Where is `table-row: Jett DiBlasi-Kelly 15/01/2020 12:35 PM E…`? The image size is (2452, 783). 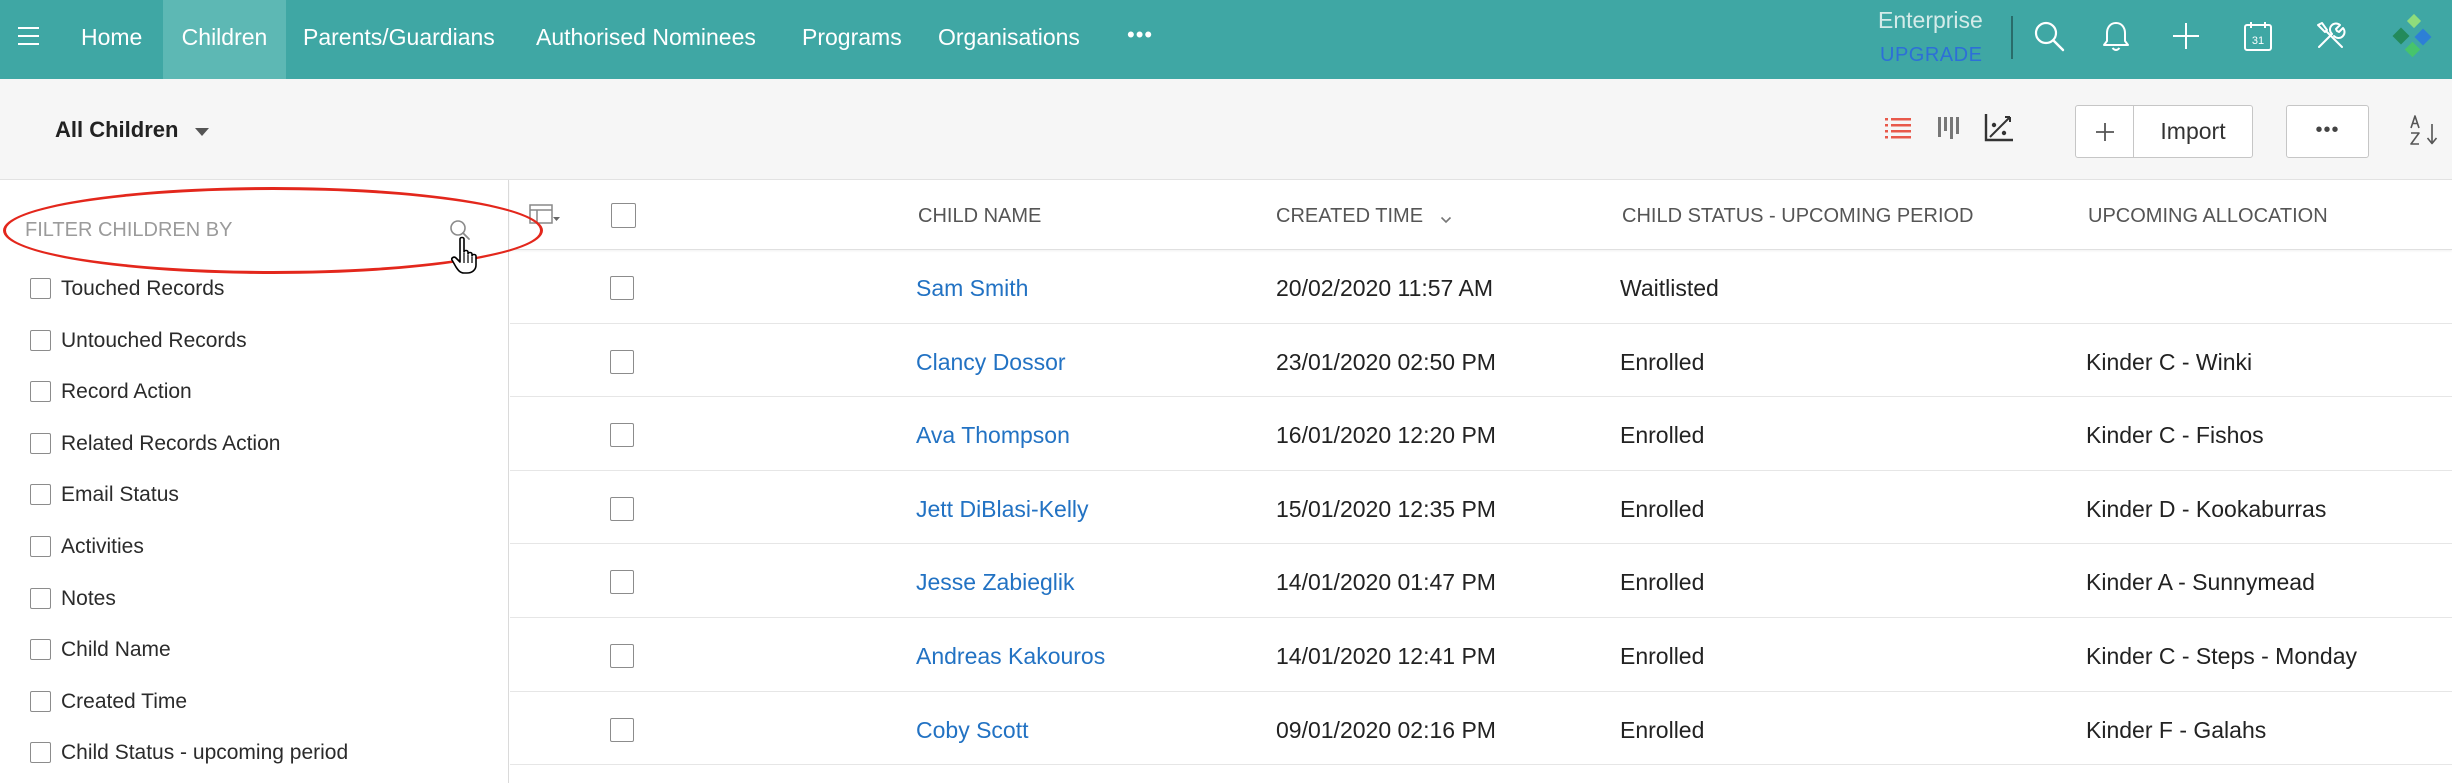
table-row: Jett DiBlasi-Kelly 15/01/2020 12:35 PM E… is located at coordinates (1481, 508).